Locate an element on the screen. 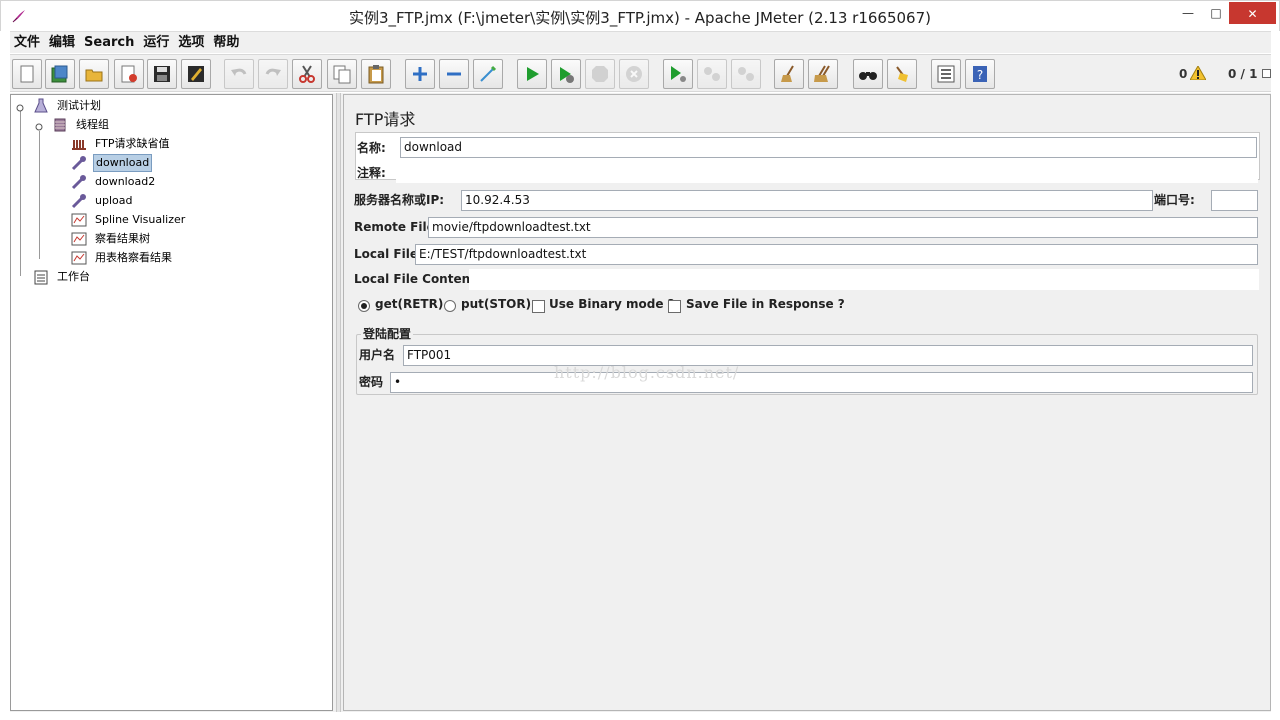 The image size is (1280, 720). save-button is located at coordinates (162, 74).